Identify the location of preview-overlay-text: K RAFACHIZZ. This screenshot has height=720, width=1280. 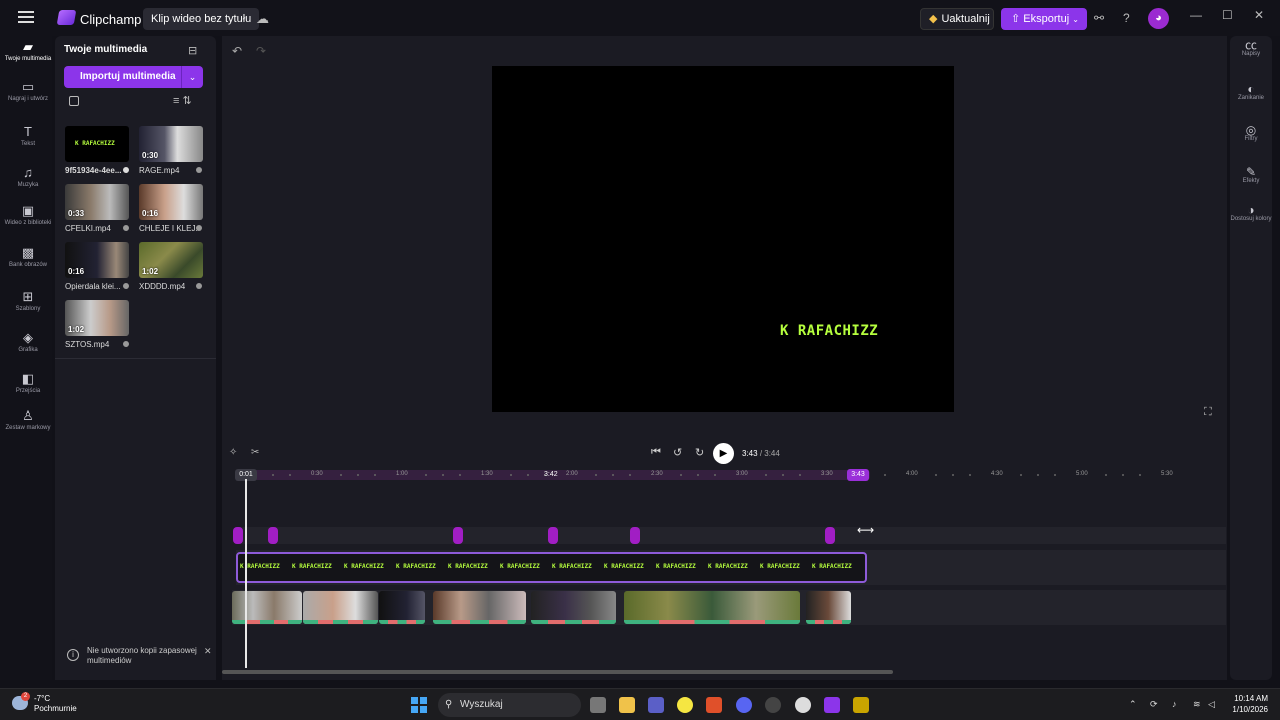
(829, 331).